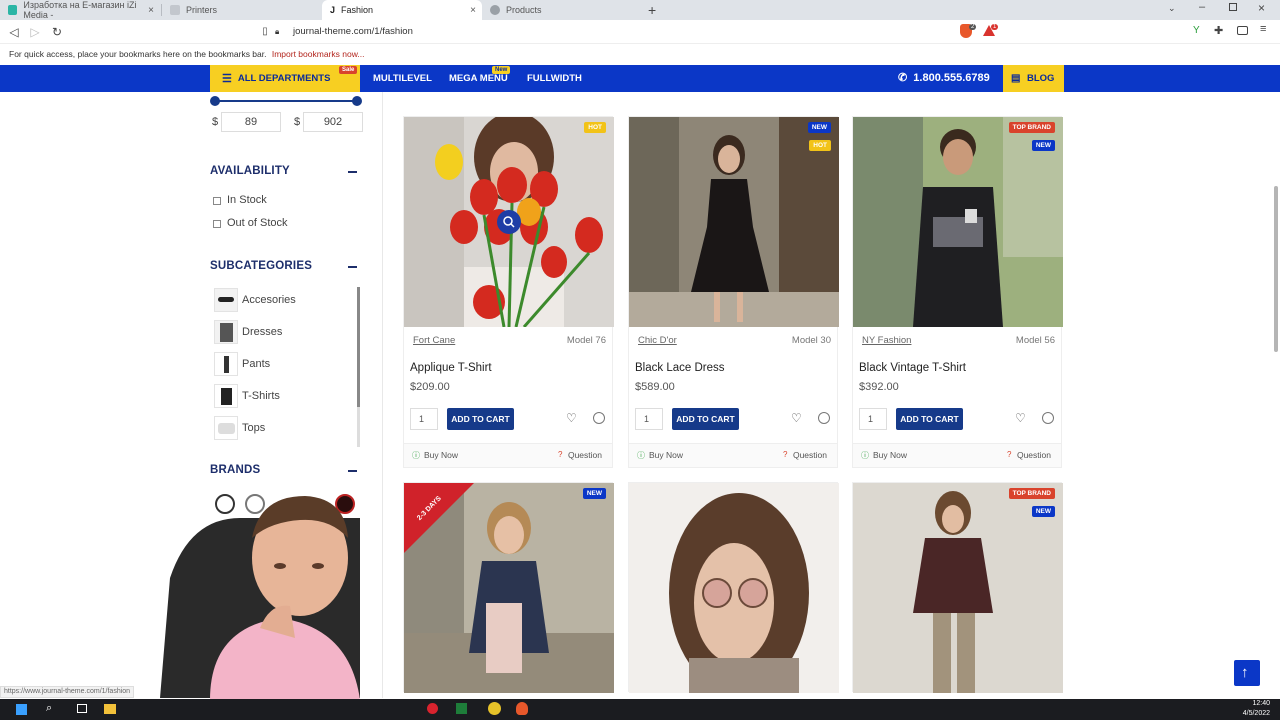  I want to click on tab-printers: Printers, so click(241, 10).